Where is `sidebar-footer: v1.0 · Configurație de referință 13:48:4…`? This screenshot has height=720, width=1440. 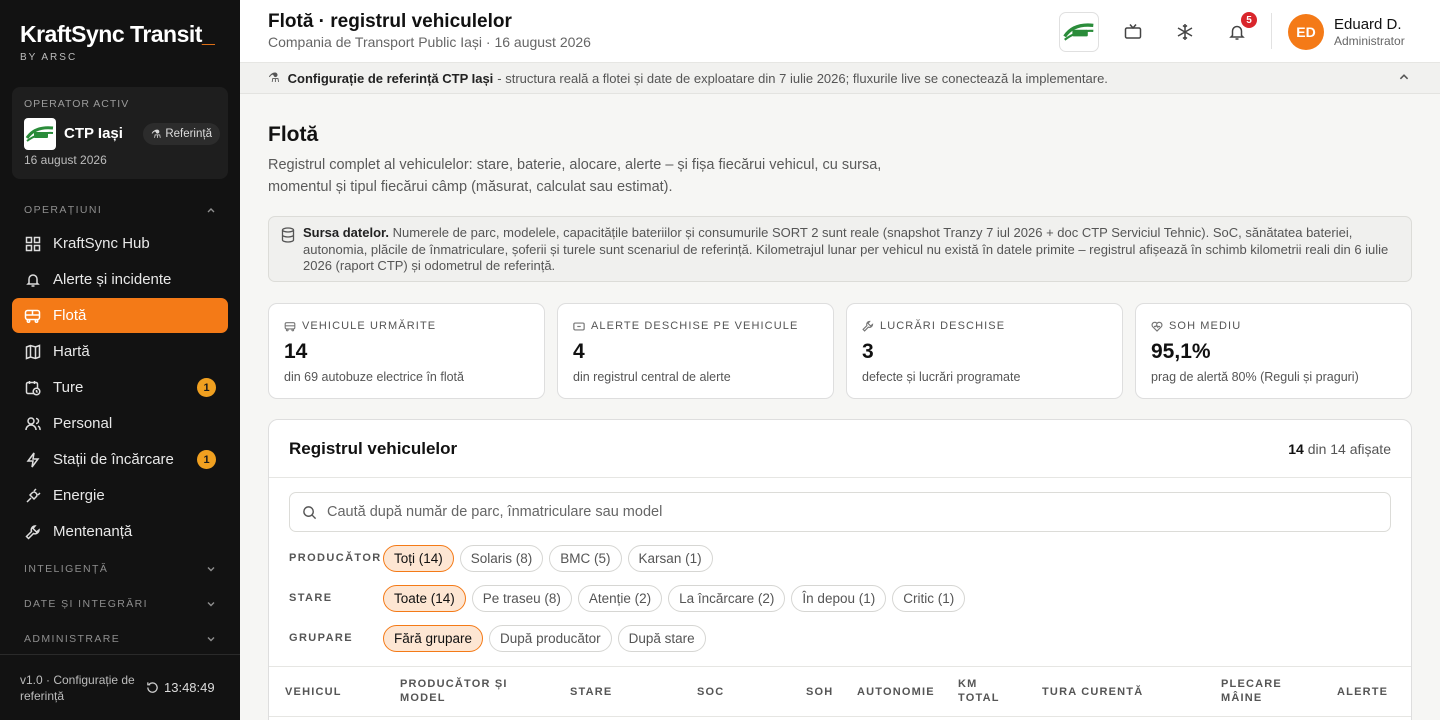 sidebar-footer: v1.0 · Configurație de referință 13:48:4… is located at coordinates (120, 687).